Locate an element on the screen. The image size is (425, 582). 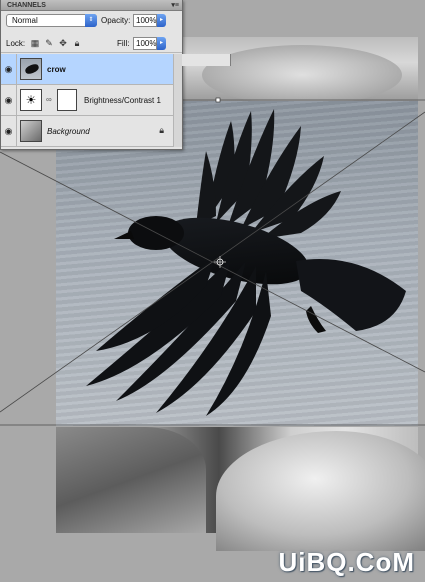
link-chain-icon: ∞ is located at coordinates (49, 99).